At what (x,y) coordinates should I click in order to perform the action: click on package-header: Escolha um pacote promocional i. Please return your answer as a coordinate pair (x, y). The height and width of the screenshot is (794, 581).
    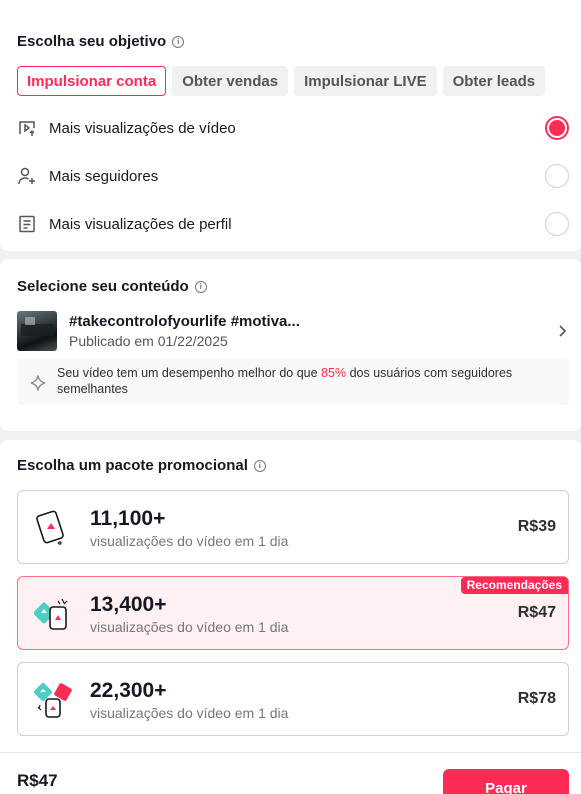
    Looking at the image, I should click on (141, 465).